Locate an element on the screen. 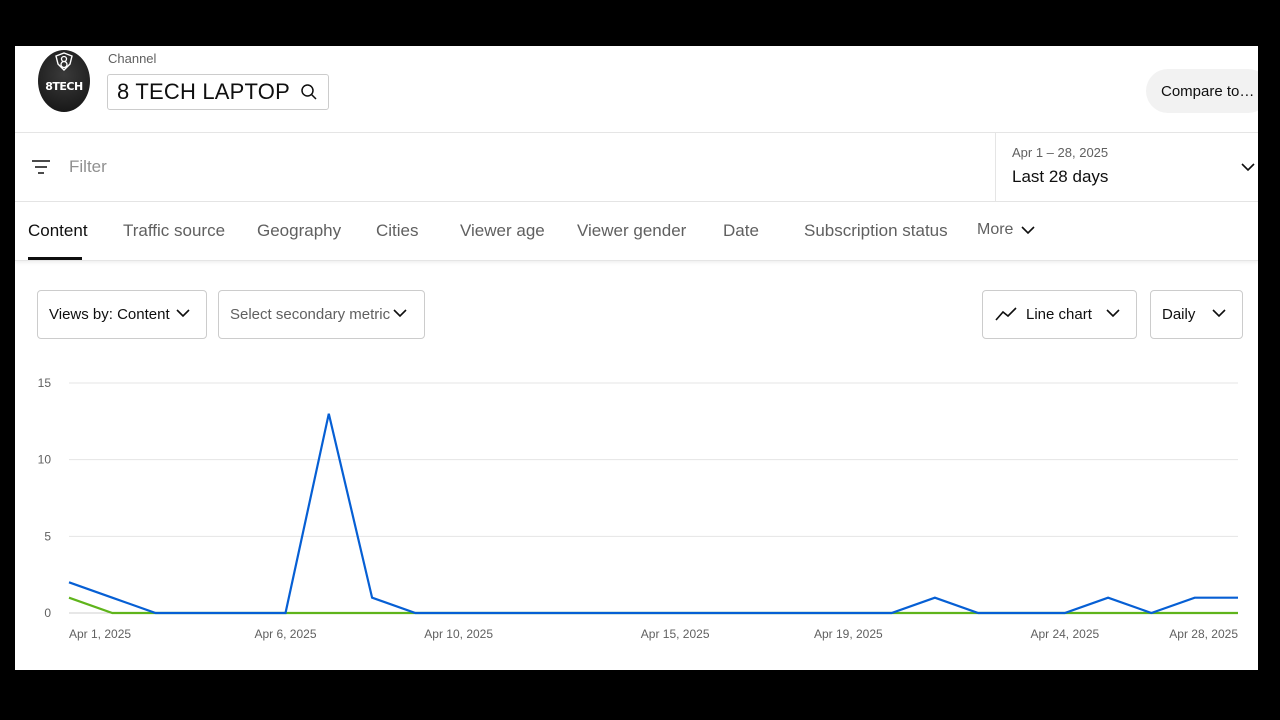  y-tick-label: 5 is located at coordinates (47, 536).